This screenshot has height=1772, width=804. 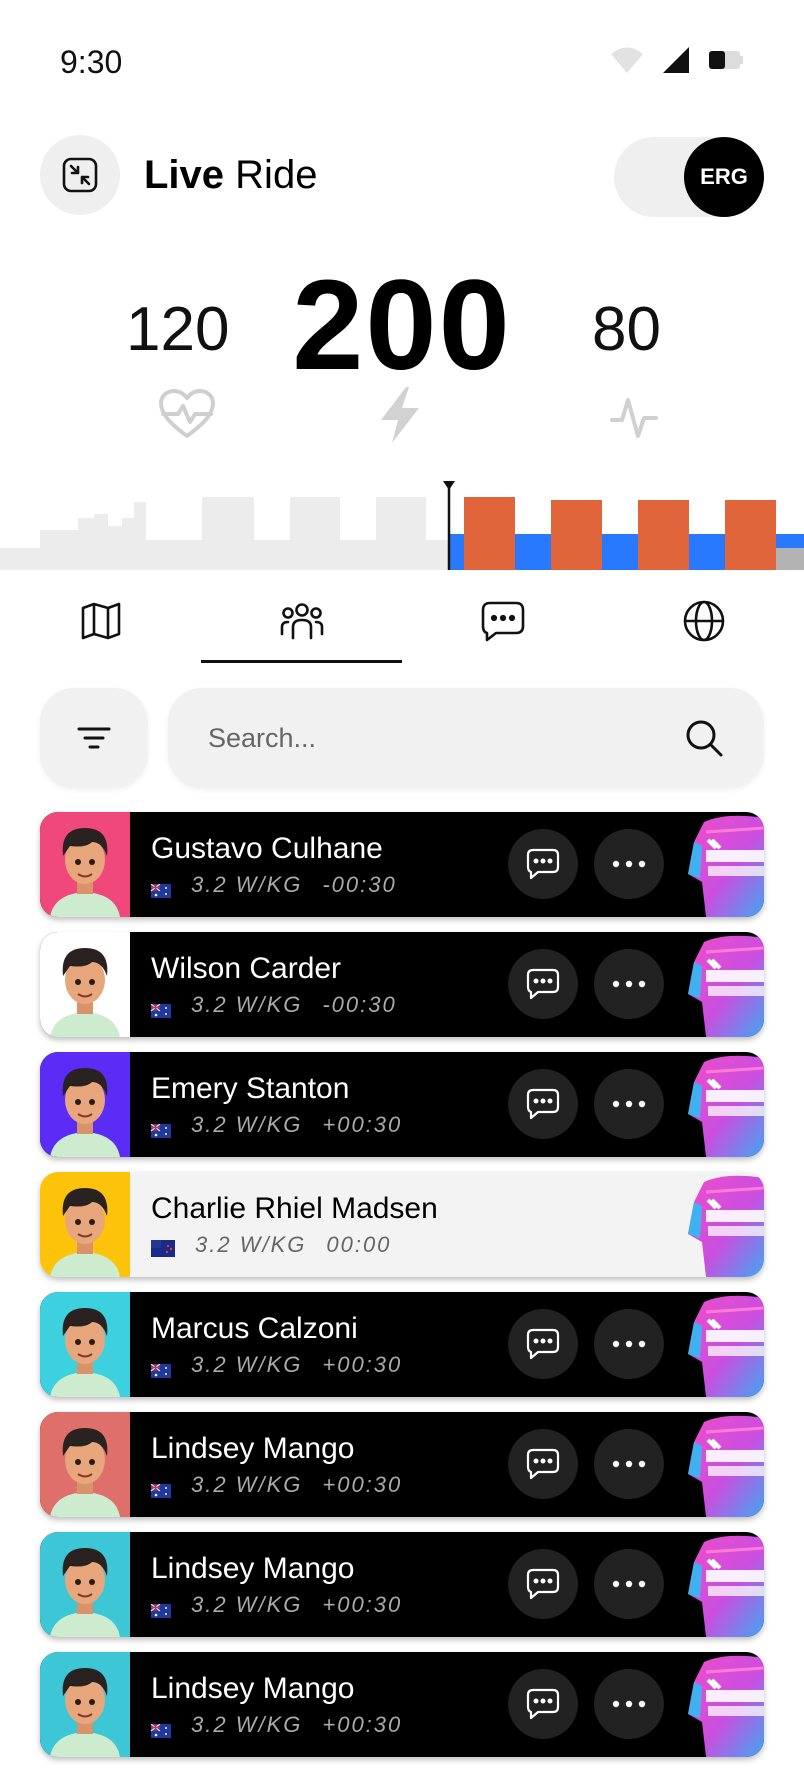 I want to click on effort-bar, so click(x=663, y=535).